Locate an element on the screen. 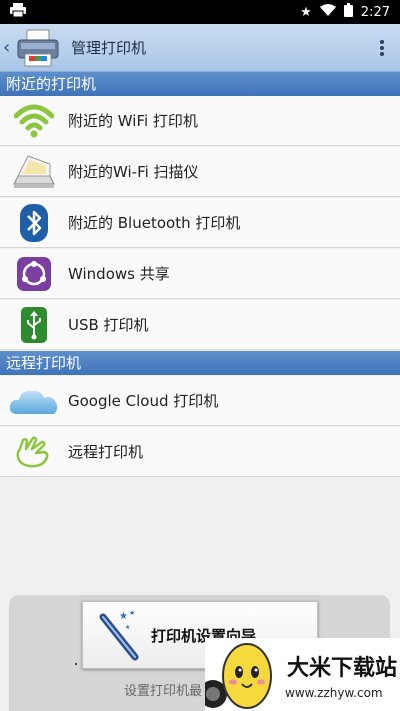 The image size is (400, 711). list-item-remote-printer: 远程打印机 is located at coordinates (200, 452).